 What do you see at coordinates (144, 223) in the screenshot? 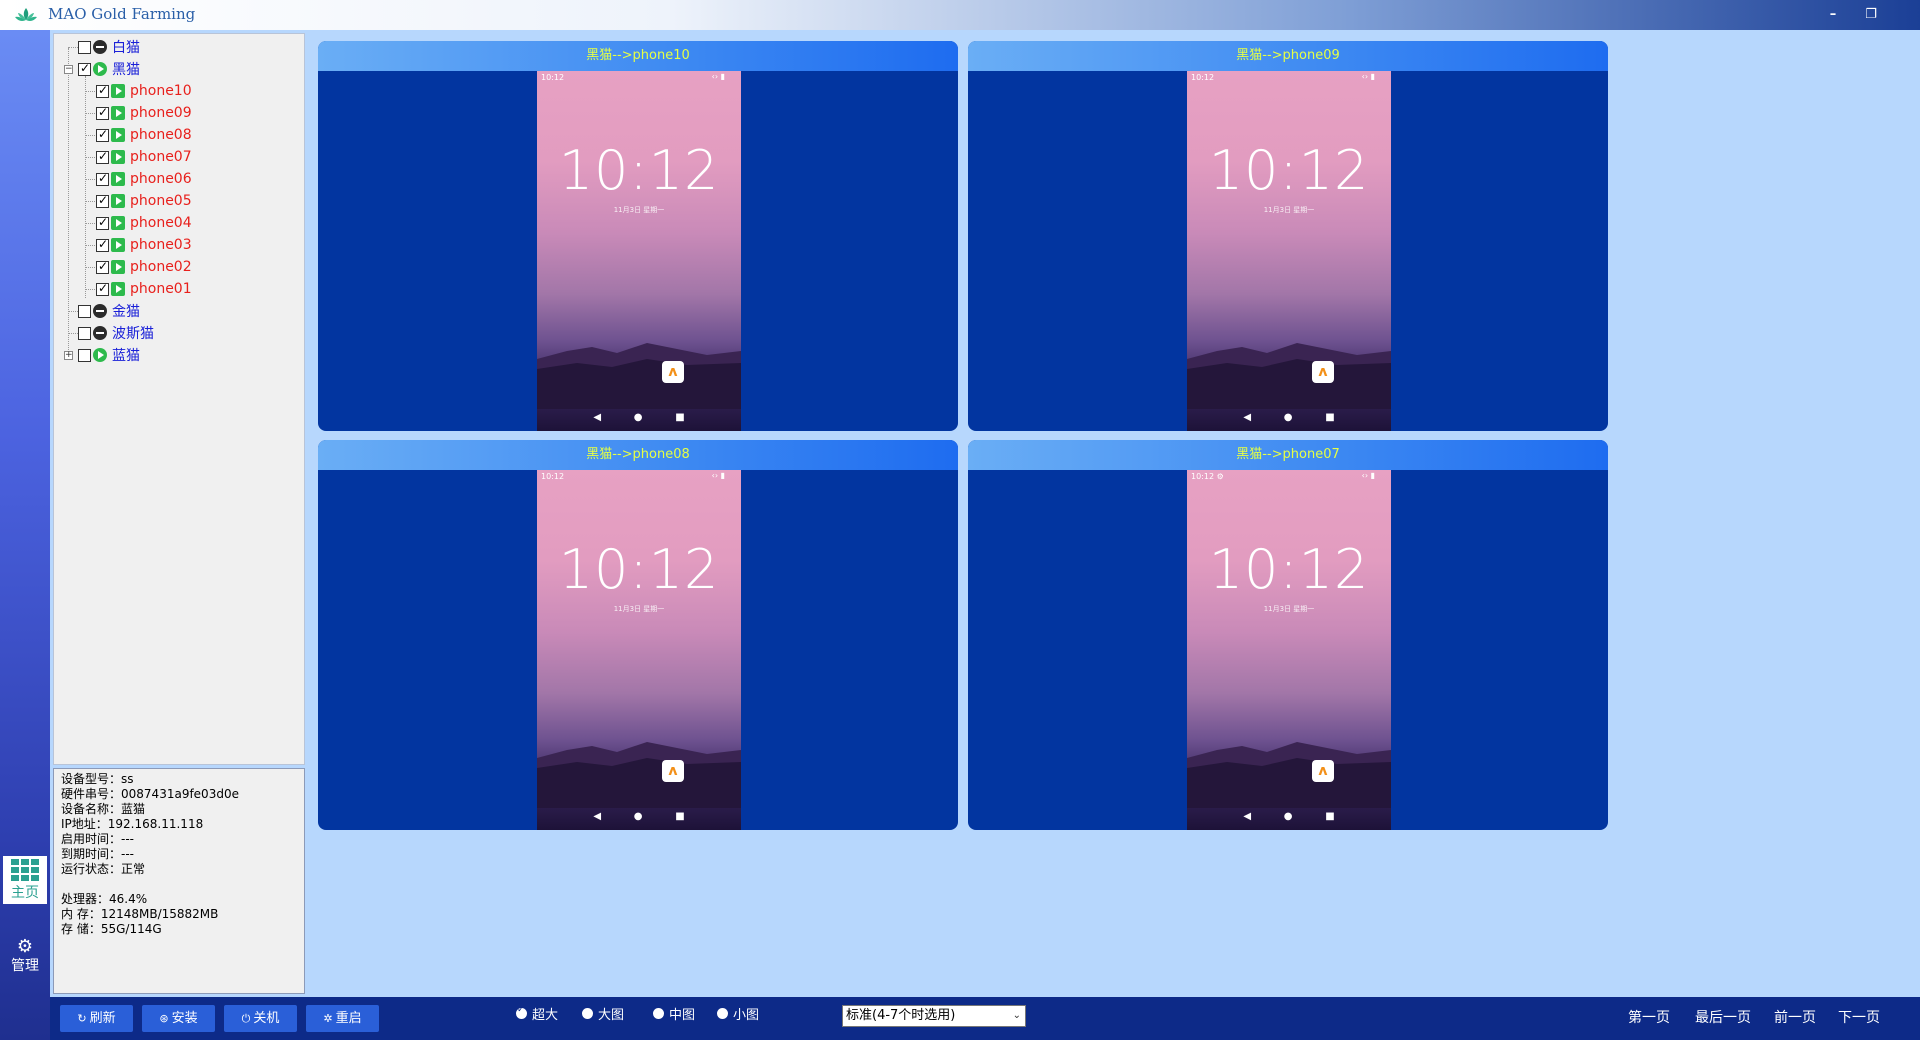
I see `tree-device-row: phone04` at bounding box center [144, 223].